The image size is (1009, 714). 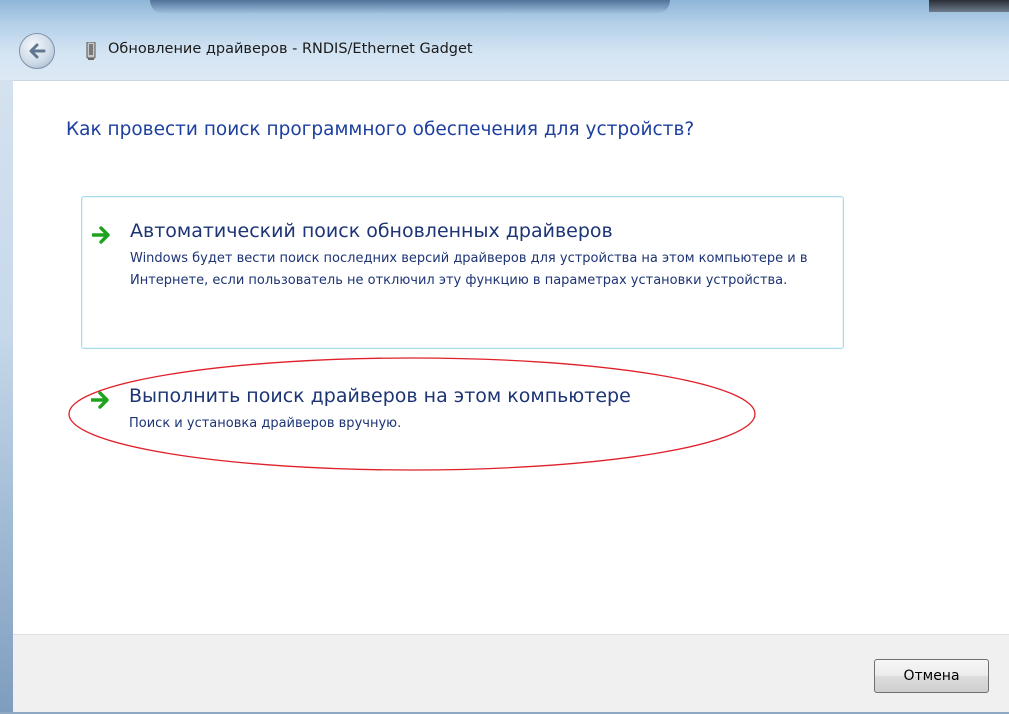 I want to click on footer-bar, so click(x=511, y=674).